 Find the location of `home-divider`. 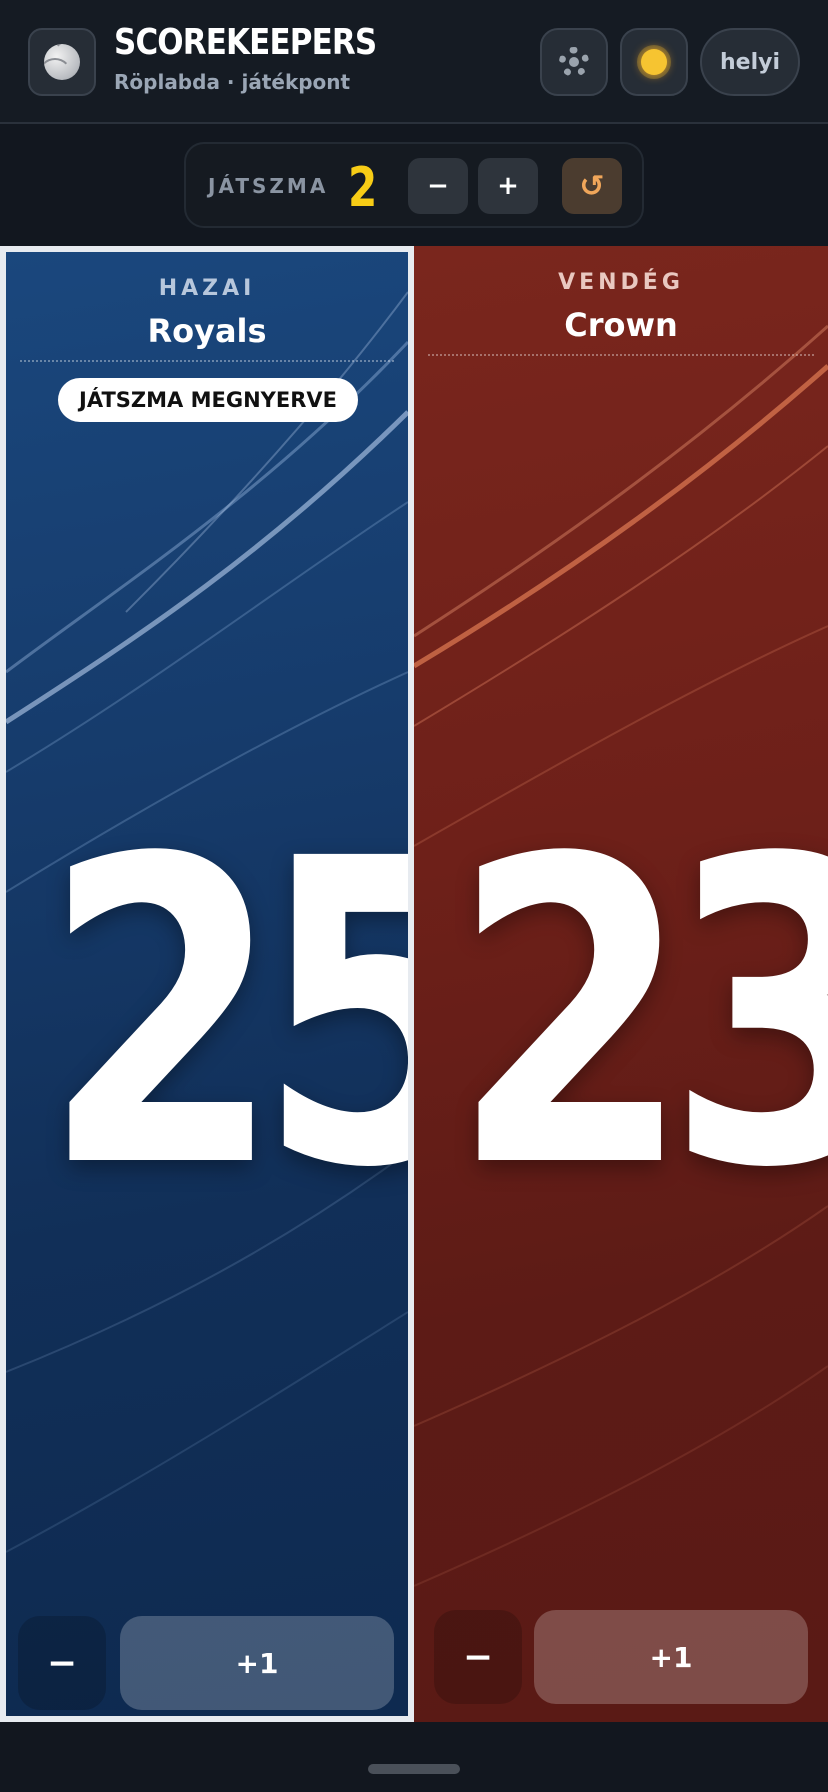

home-divider is located at coordinates (207, 361).